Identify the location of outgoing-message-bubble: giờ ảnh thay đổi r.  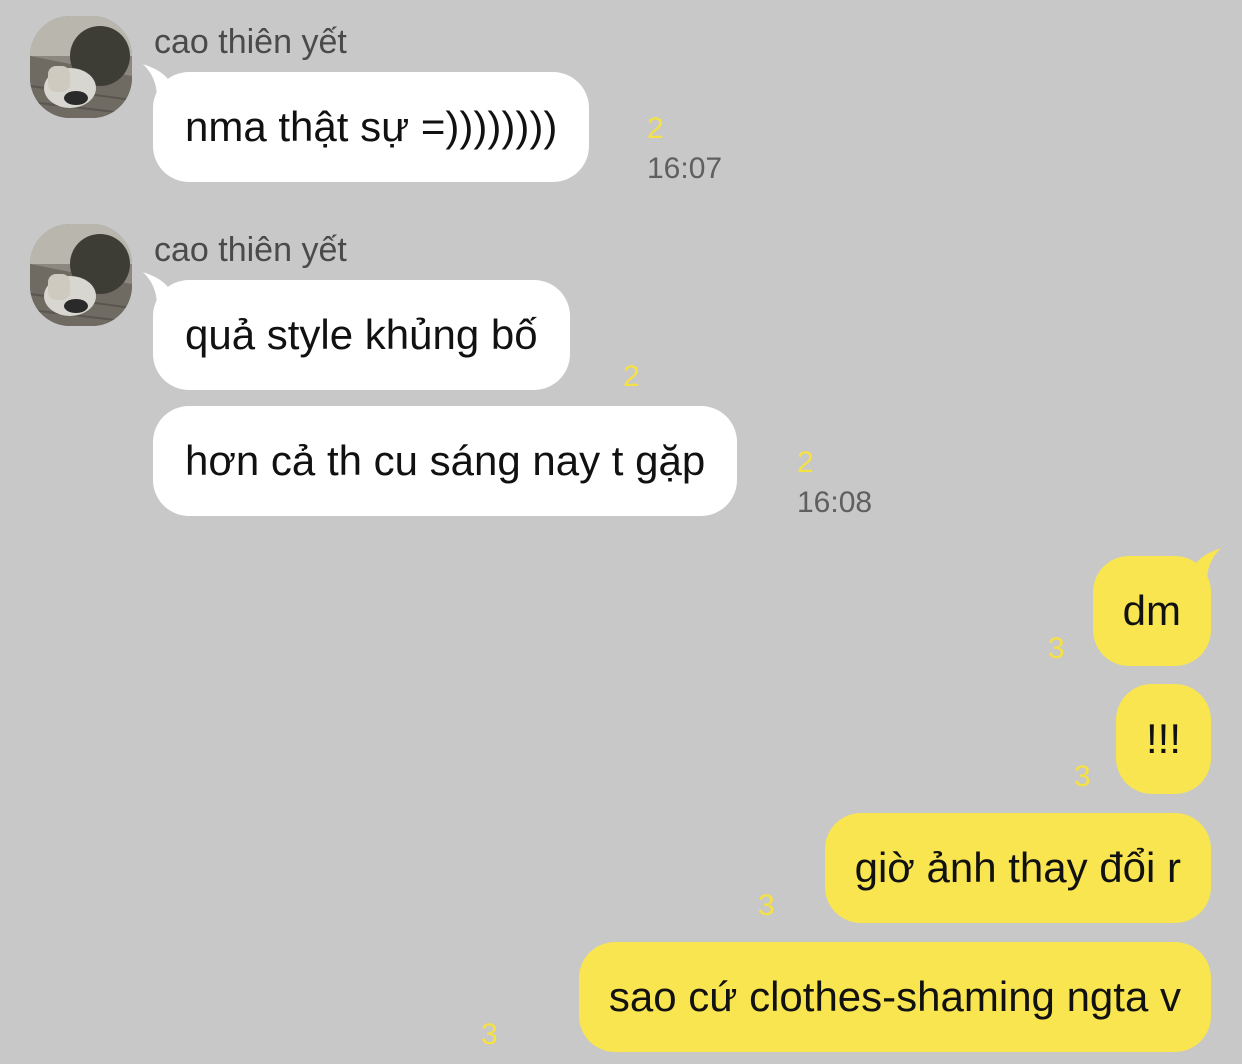
(1017, 868).